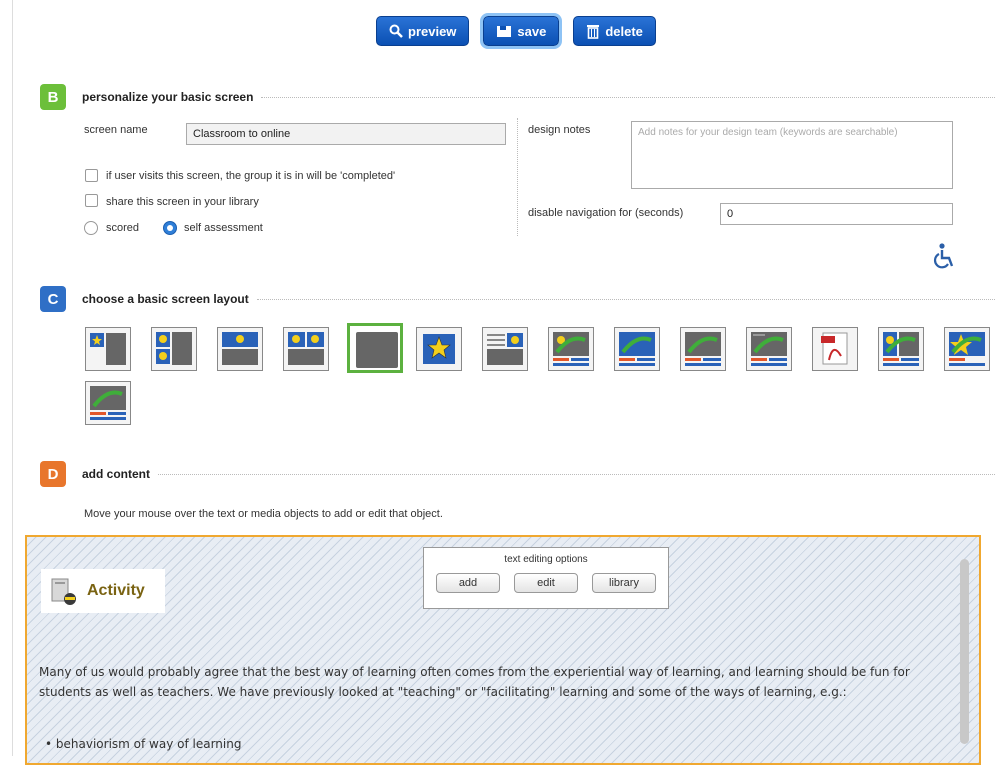 This screenshot has height=765, width=995. Describe the element at coordinates (836, 214) in the screenshot. I see `disable-navigation-input: 0` at that location.